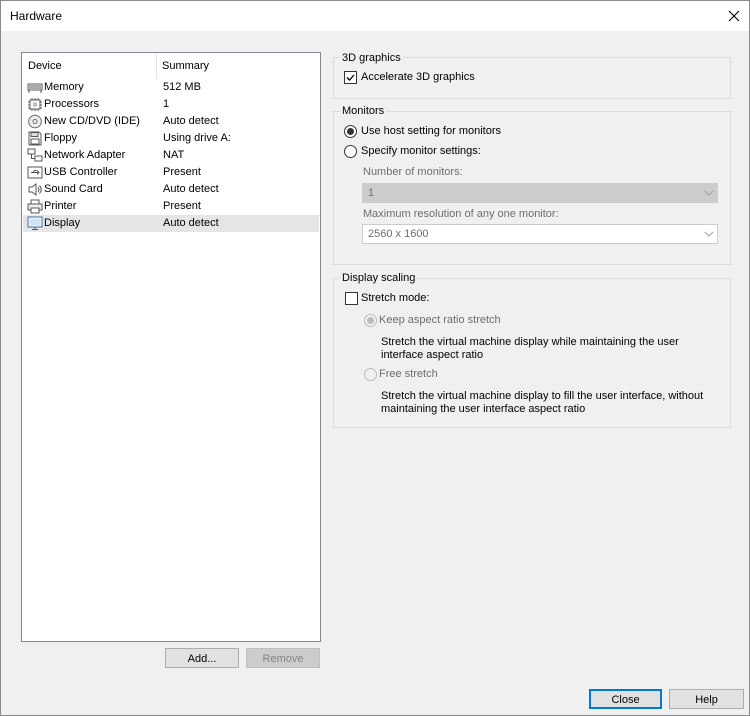  Describe the element at coordinates (398, 234) in the screenshot. I see `max-resolution-value: 2560 x 1600` at that location.